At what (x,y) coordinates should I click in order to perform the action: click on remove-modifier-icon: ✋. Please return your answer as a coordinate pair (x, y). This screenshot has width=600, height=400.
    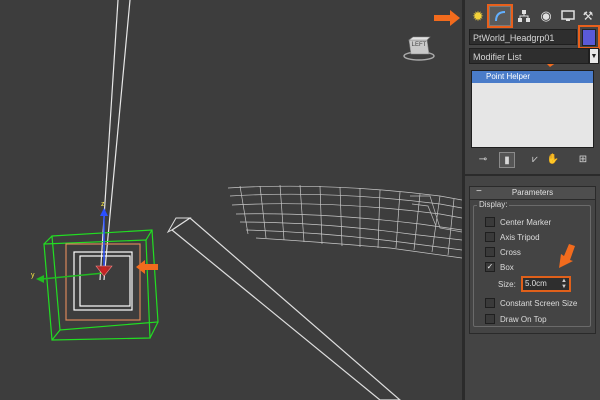
    Looking at the image, I should click on (553, 160).